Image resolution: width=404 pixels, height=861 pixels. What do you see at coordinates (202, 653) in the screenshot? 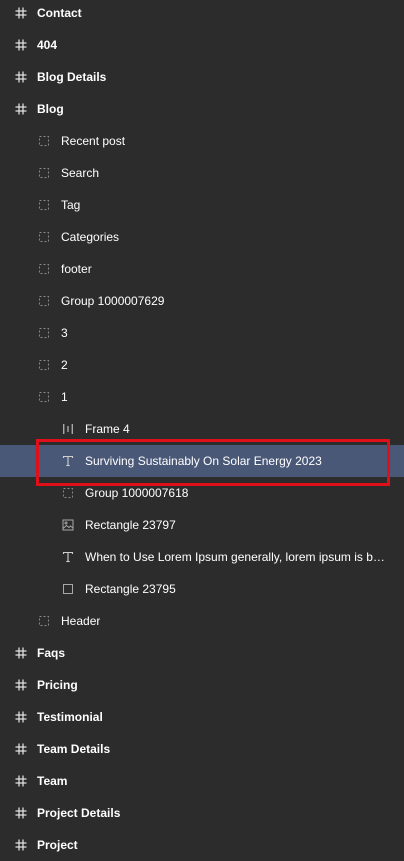
I see `layer-row-faqs: Faqs` at bounding box center [202, 653].